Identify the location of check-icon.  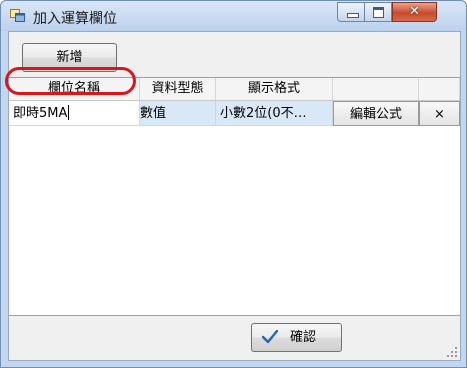
(270, 337).